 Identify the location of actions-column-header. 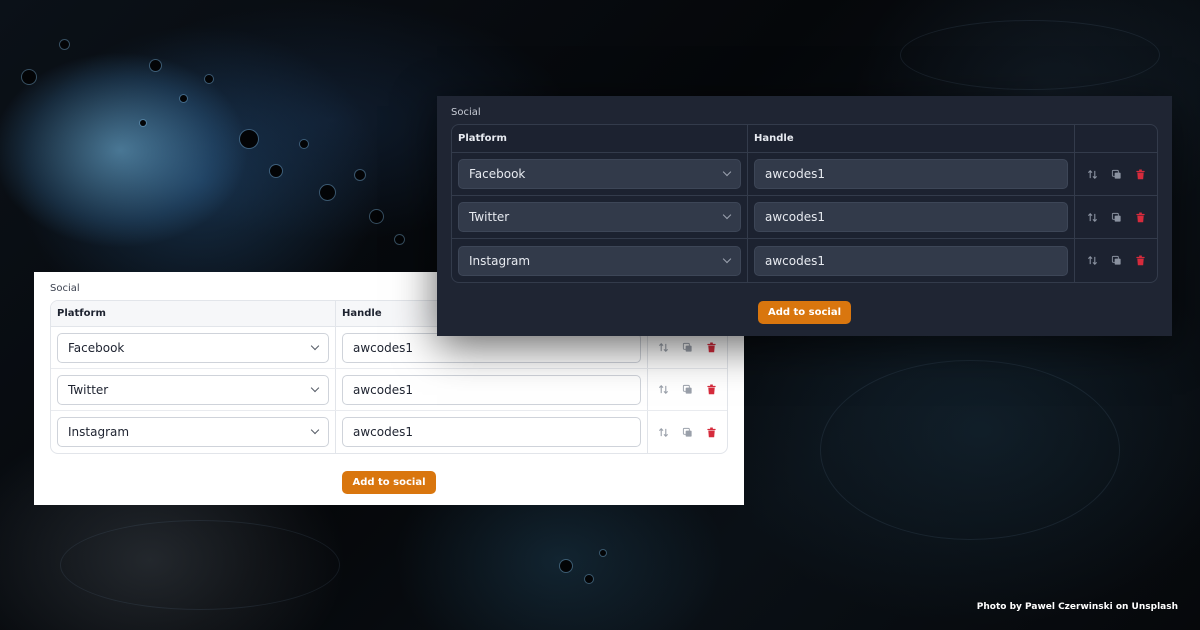
(1116, 138).